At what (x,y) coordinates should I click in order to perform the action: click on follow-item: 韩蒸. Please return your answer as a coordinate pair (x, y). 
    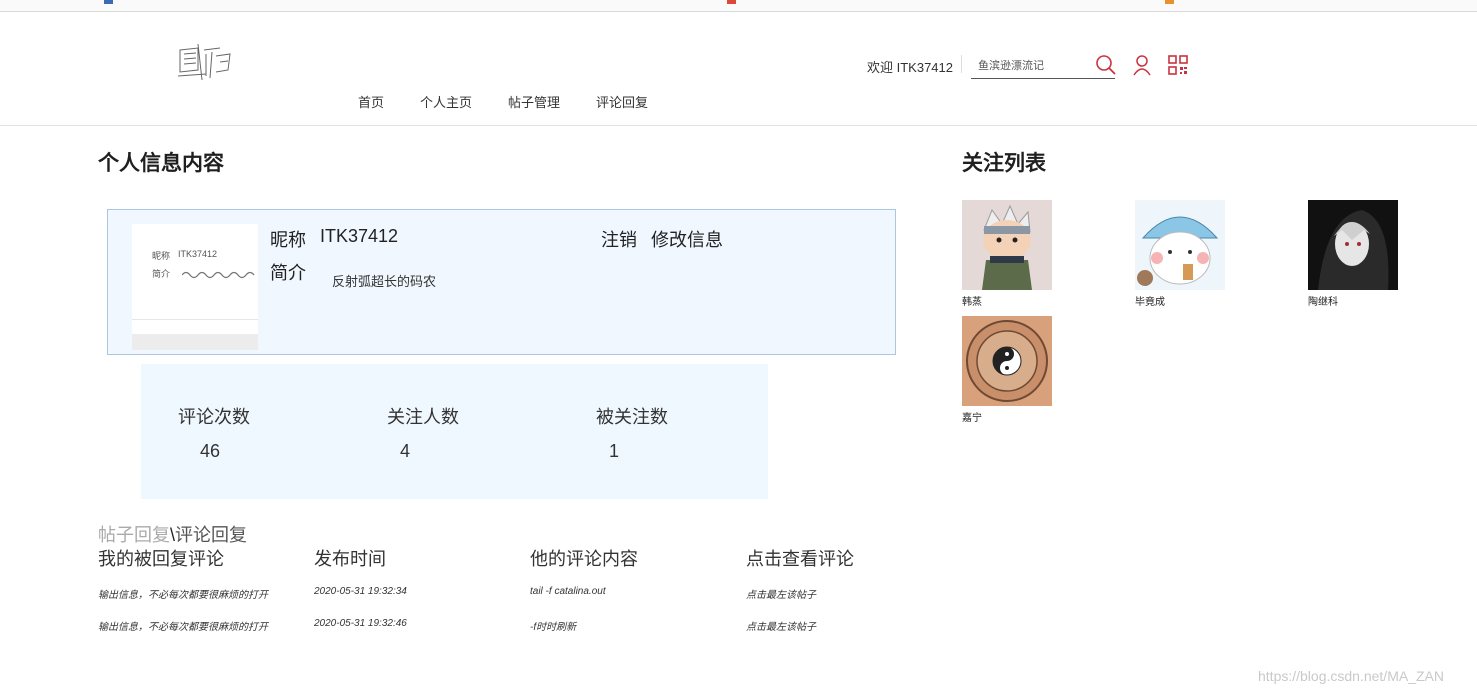
    Looking at the image, I should click on (1007, 254).